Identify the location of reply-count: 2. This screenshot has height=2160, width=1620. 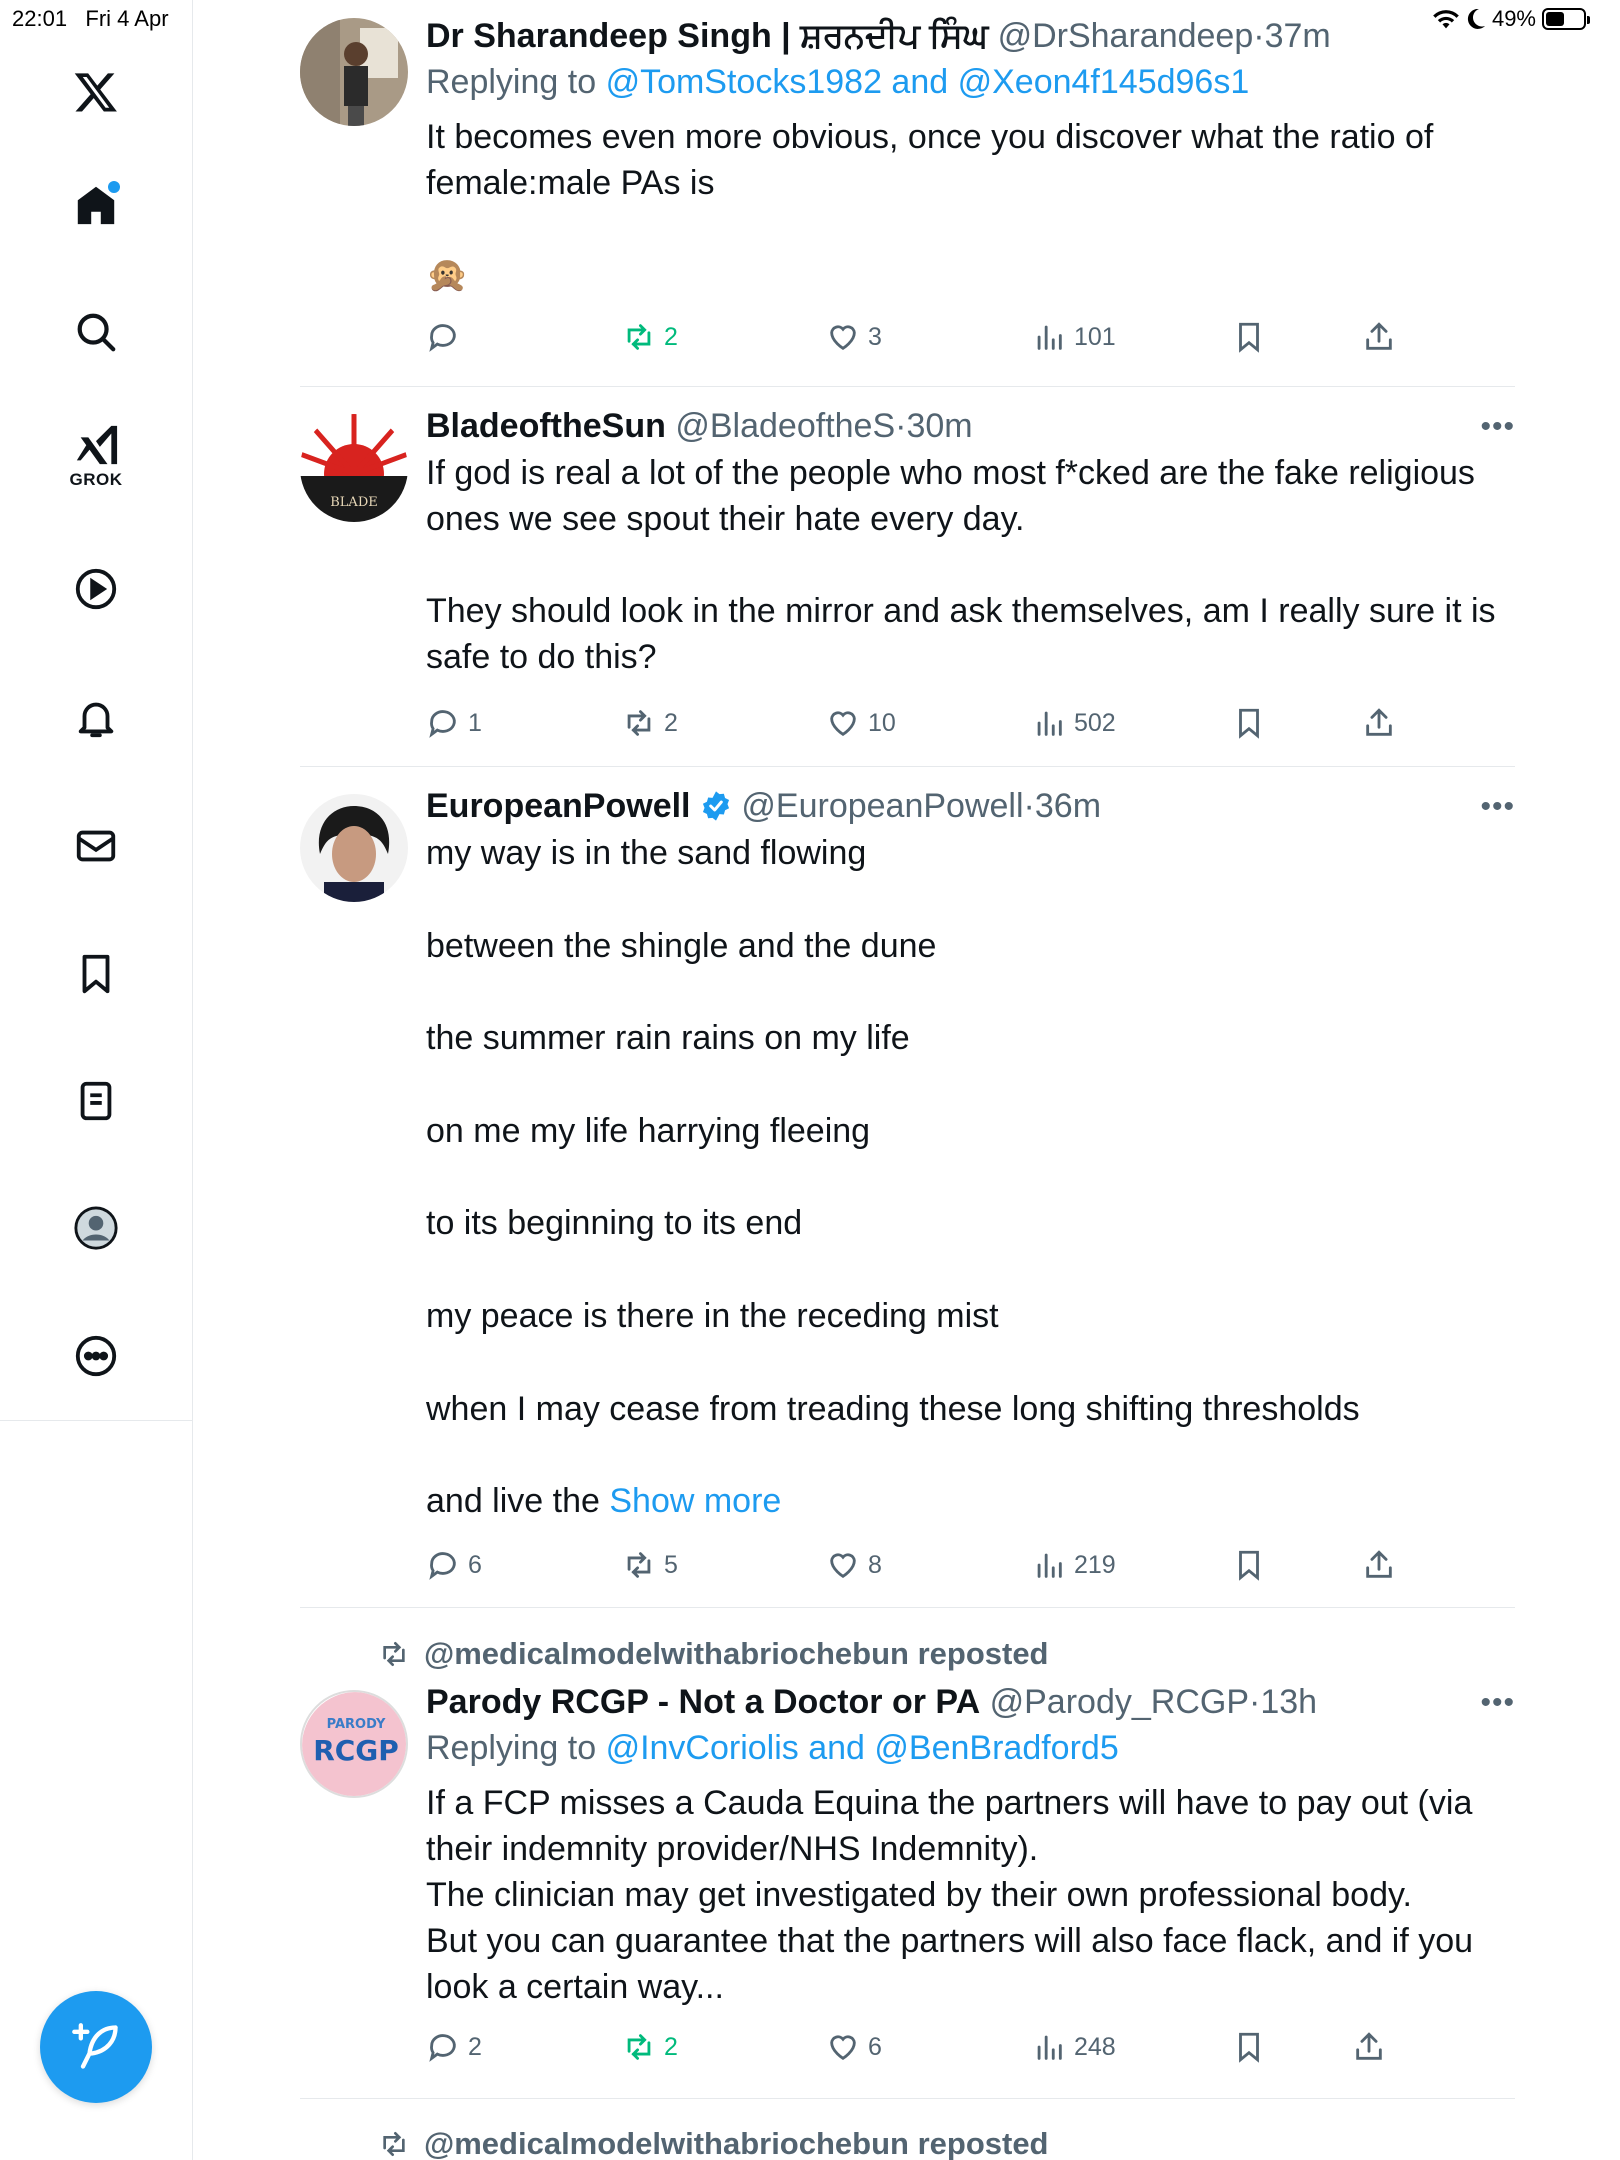
(475, 2046).